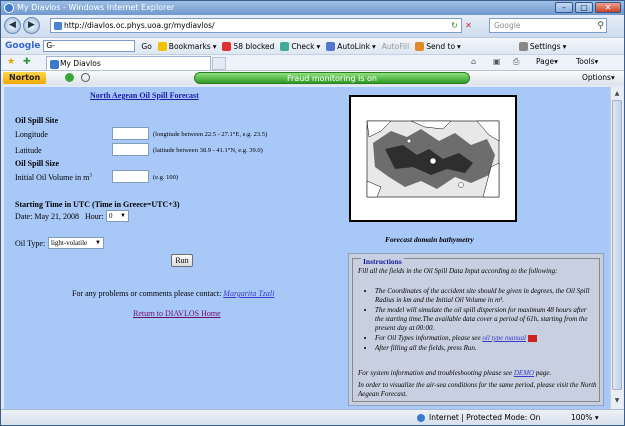  Describe the element at coordinates (497, 61) in the screenshot. I see `feeds-icon: ▣` at that location.